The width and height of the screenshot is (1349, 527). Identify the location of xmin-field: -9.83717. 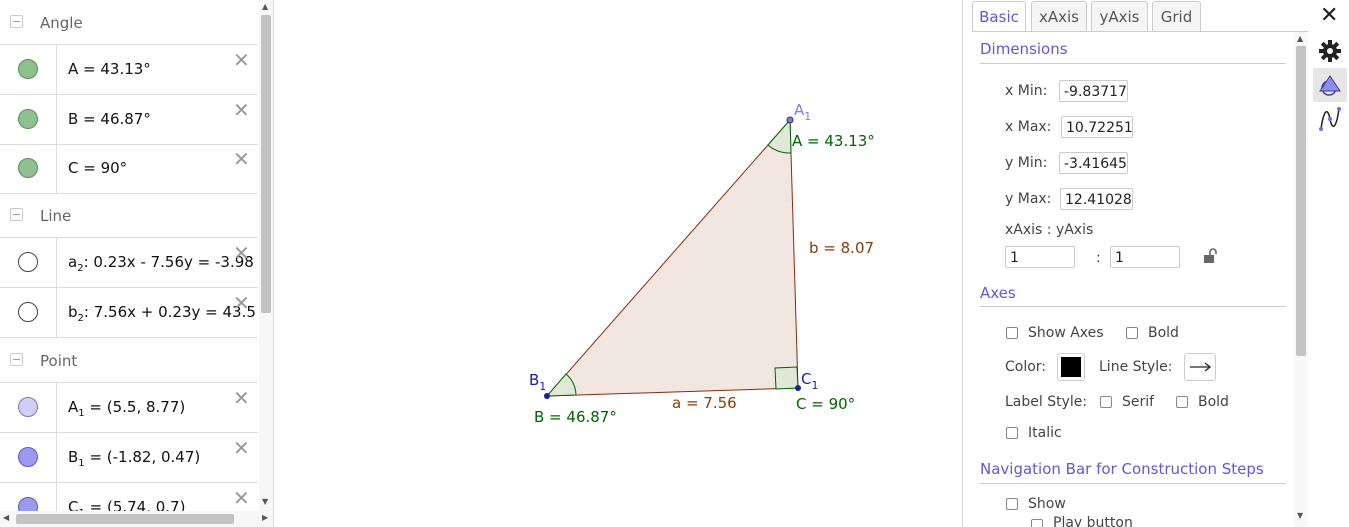
(1093, 91).